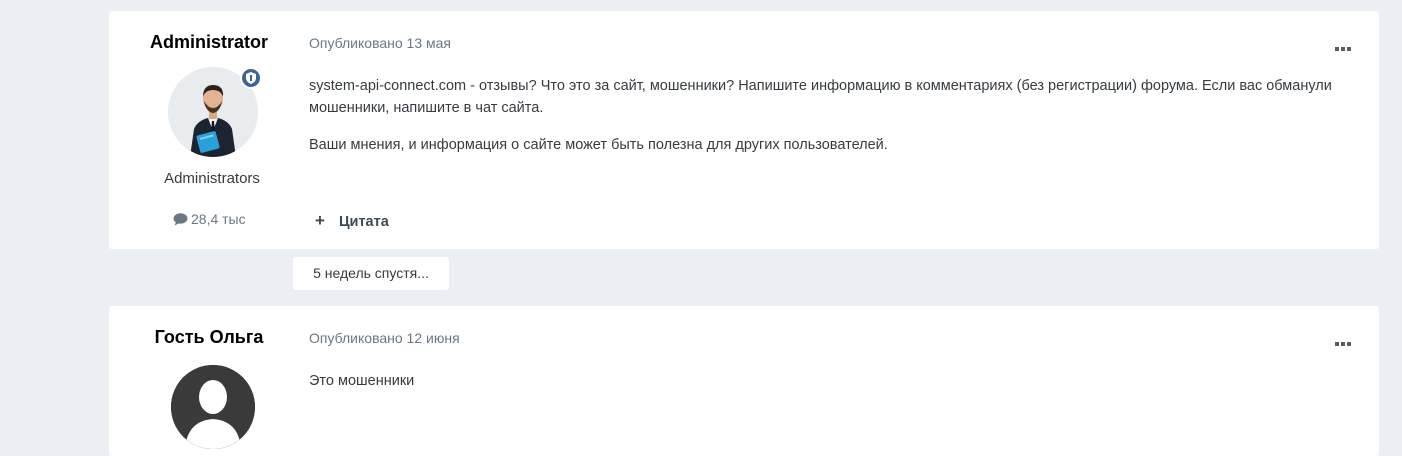 The image size is (1402, 456). What do you see at coordinates (362, 381) in the screenshot?
I see `post-paragraph: Это мошенники` at bounding box center [362, 381].